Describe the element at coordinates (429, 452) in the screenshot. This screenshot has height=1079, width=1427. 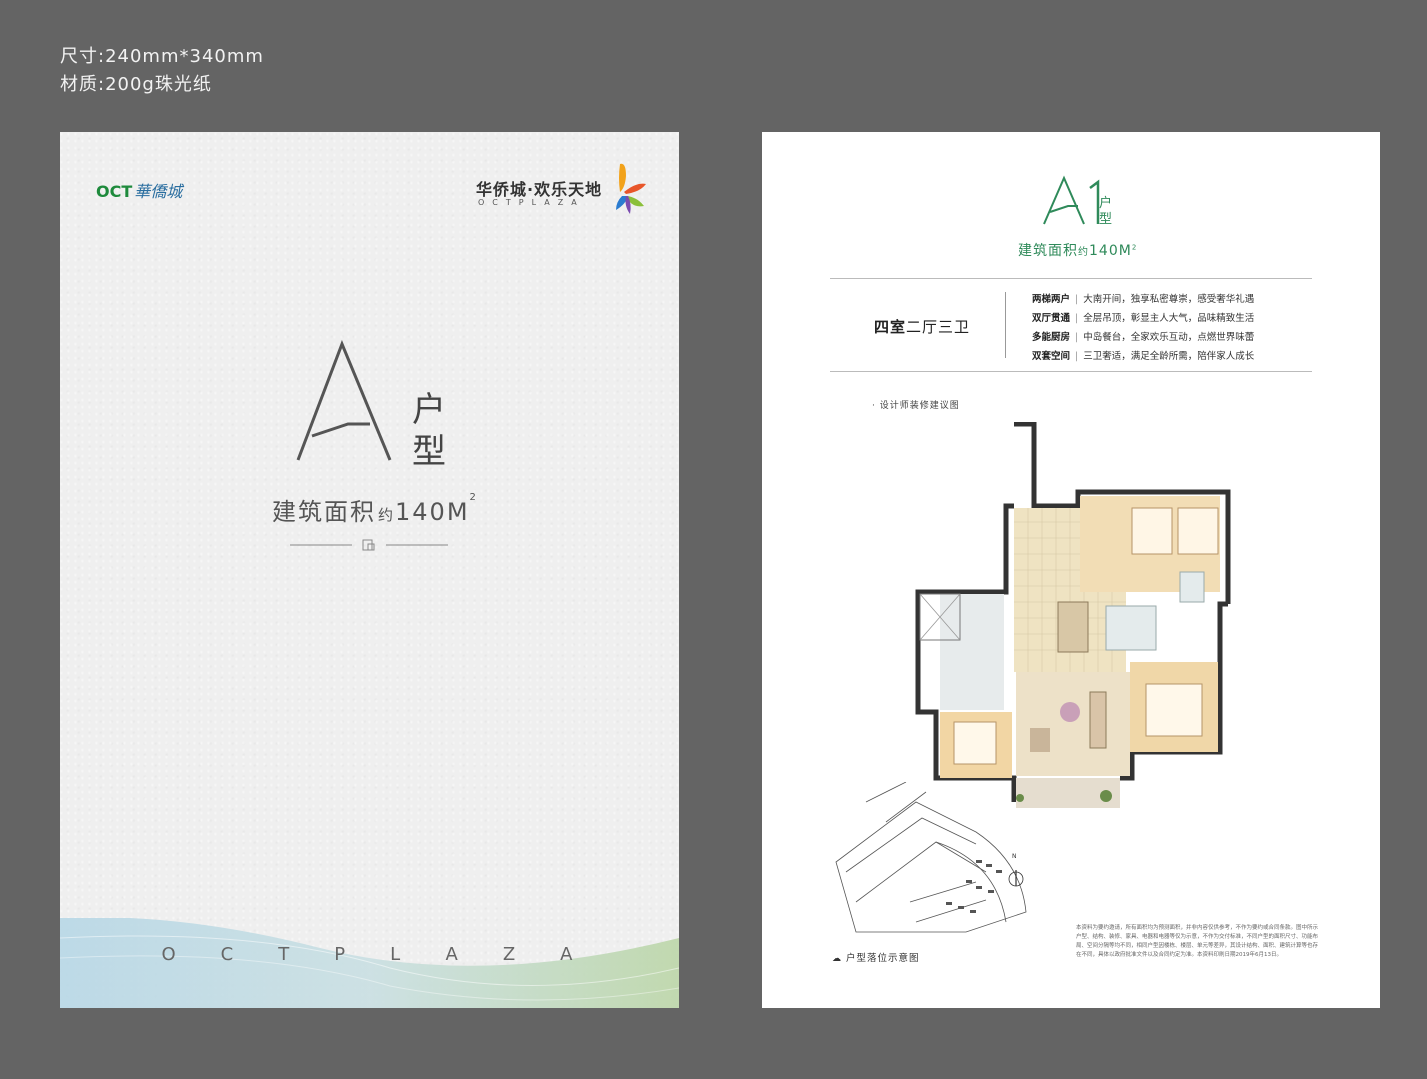
I see `unit-type-char-xing: 型` at that location.